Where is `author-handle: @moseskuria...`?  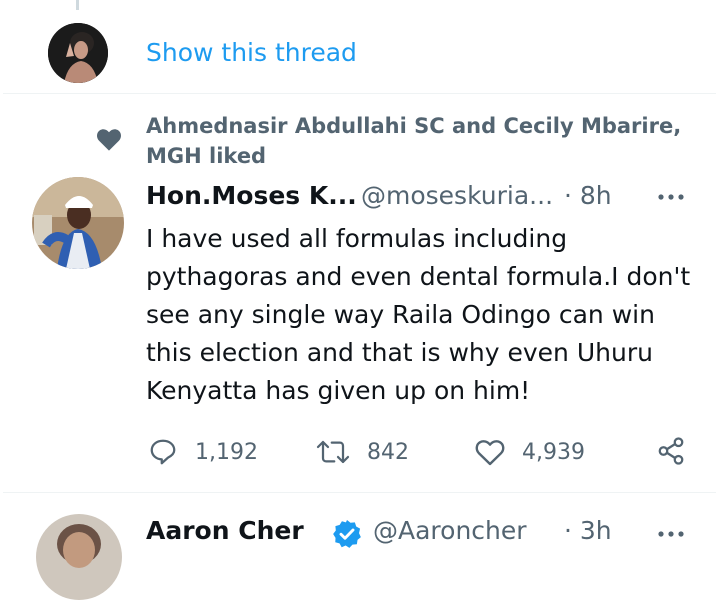 author-handle: @moseskuria... is located at coordinates (457, 195).